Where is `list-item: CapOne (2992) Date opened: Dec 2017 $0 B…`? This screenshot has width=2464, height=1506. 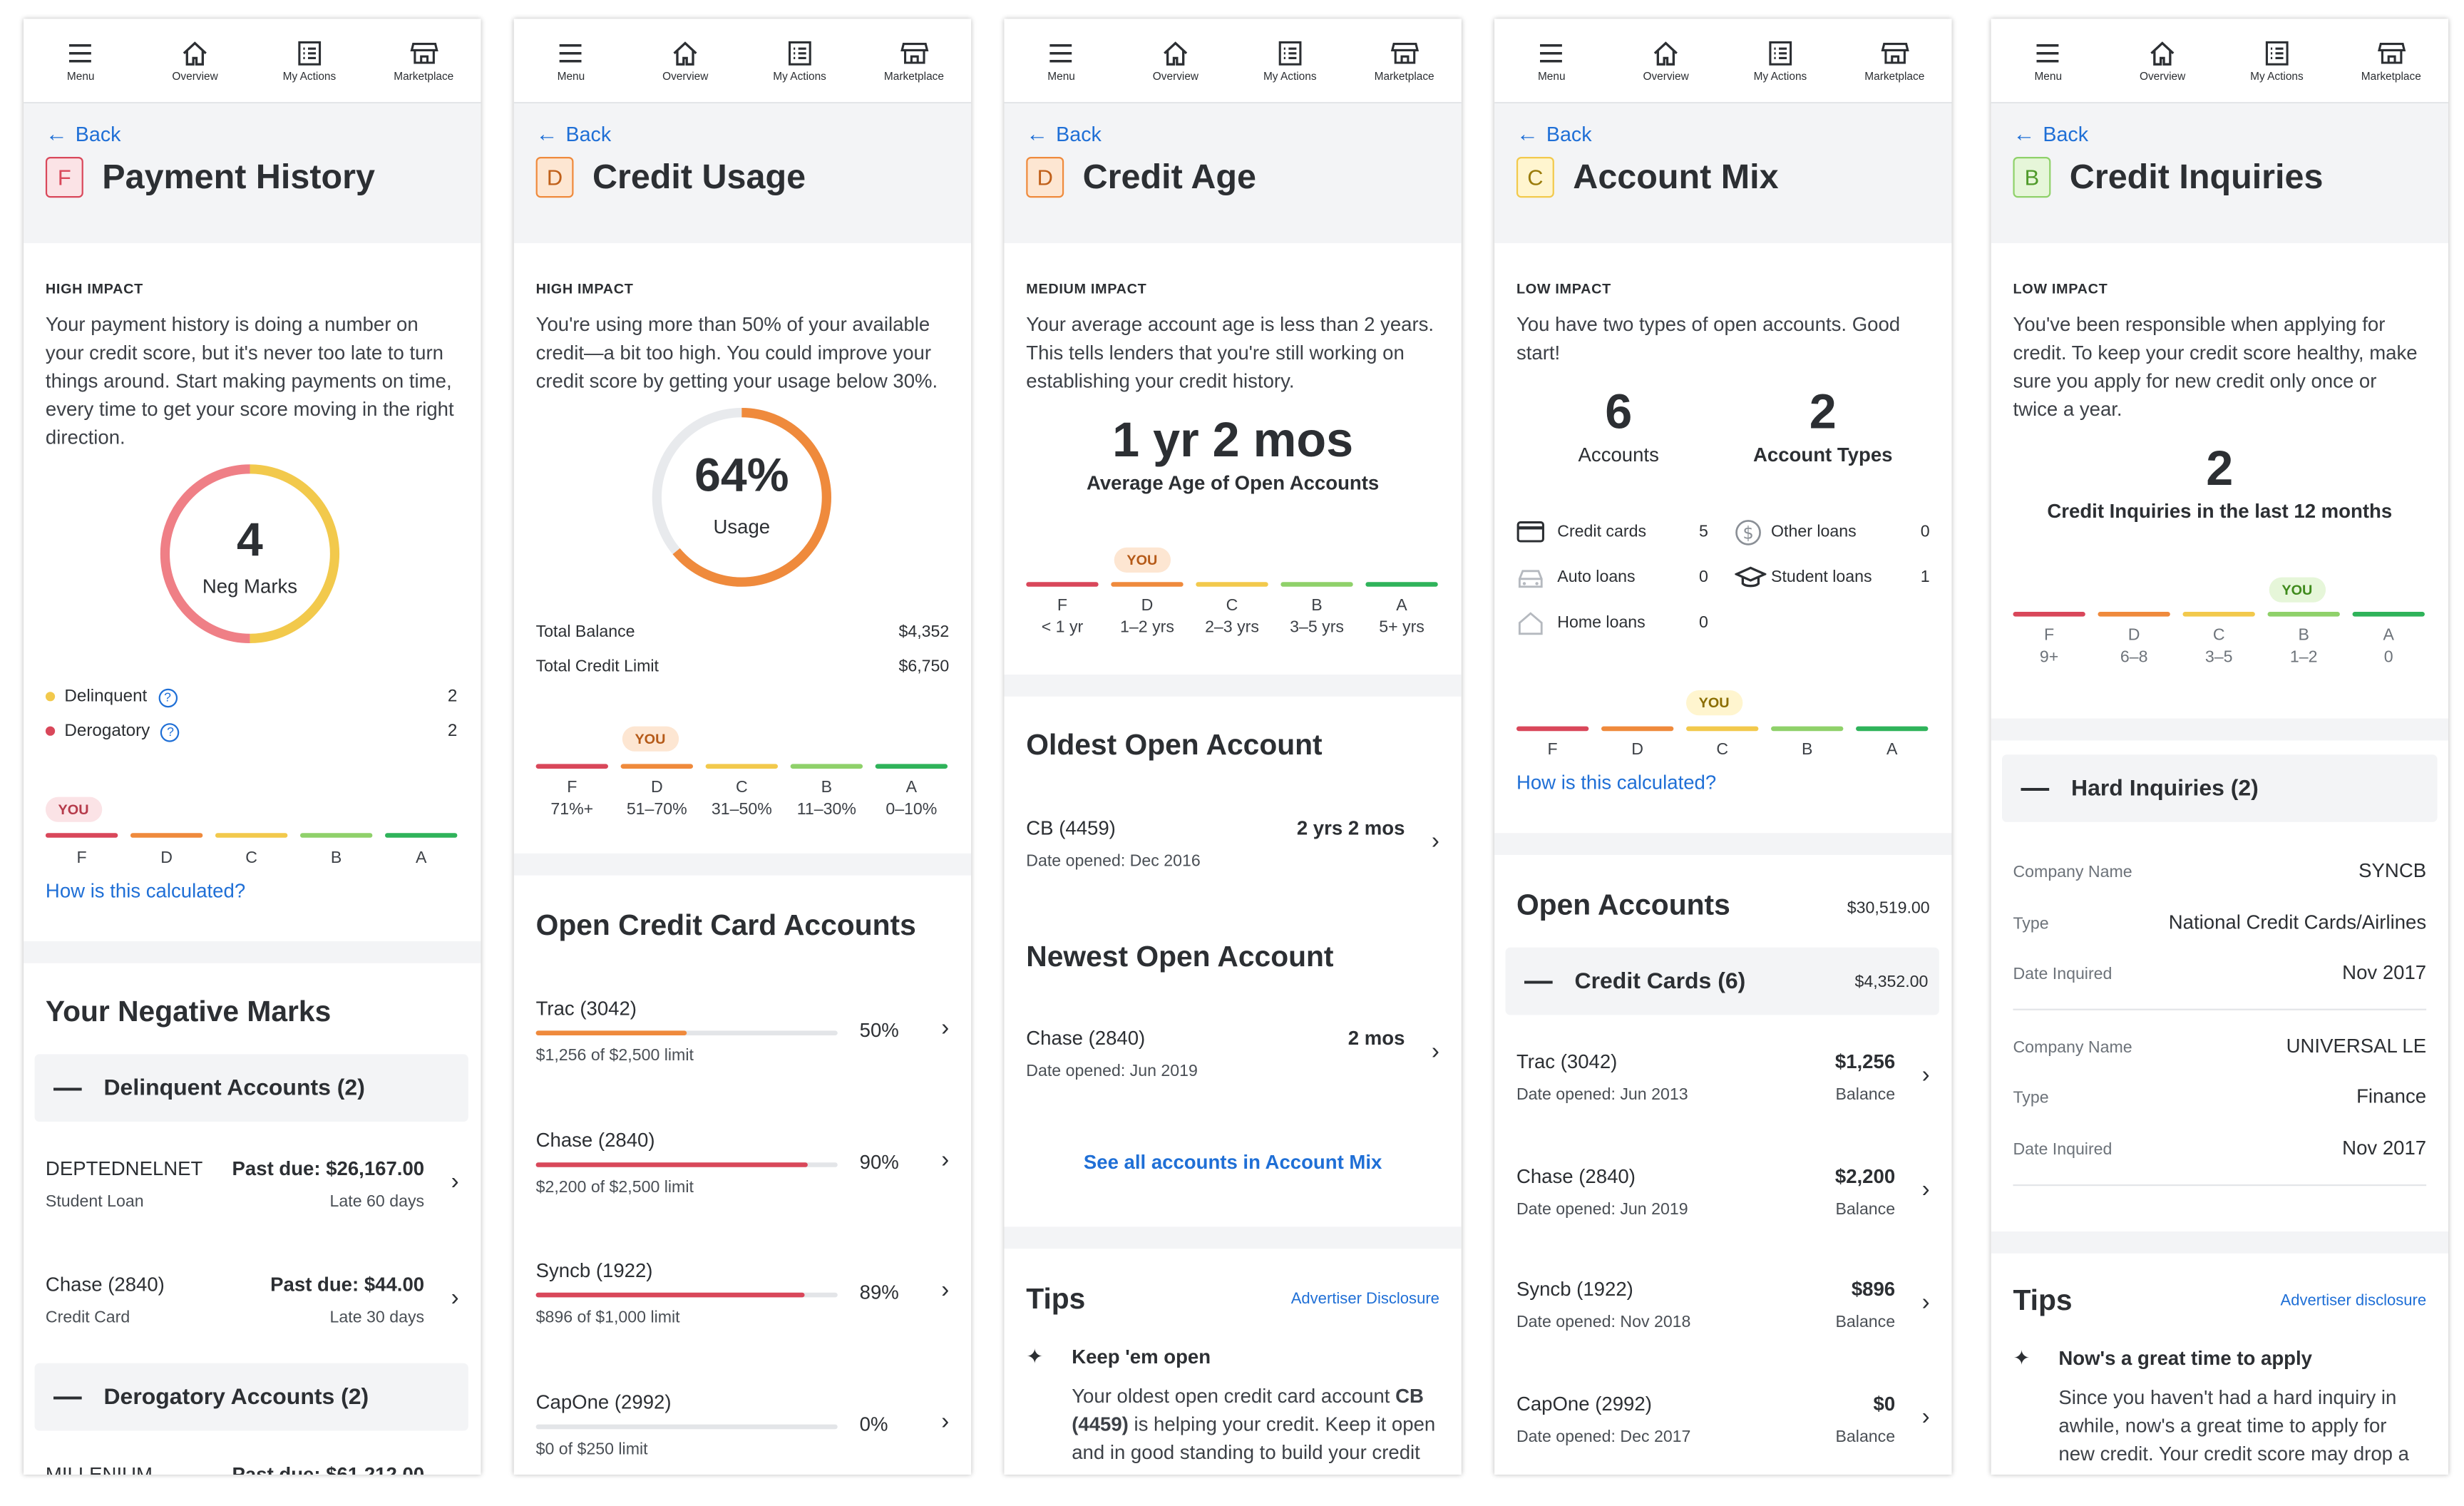
list-item: CapOne (2992) Date opened: Dec 2017 $0 B… is located at coordinates (1723, 1424).